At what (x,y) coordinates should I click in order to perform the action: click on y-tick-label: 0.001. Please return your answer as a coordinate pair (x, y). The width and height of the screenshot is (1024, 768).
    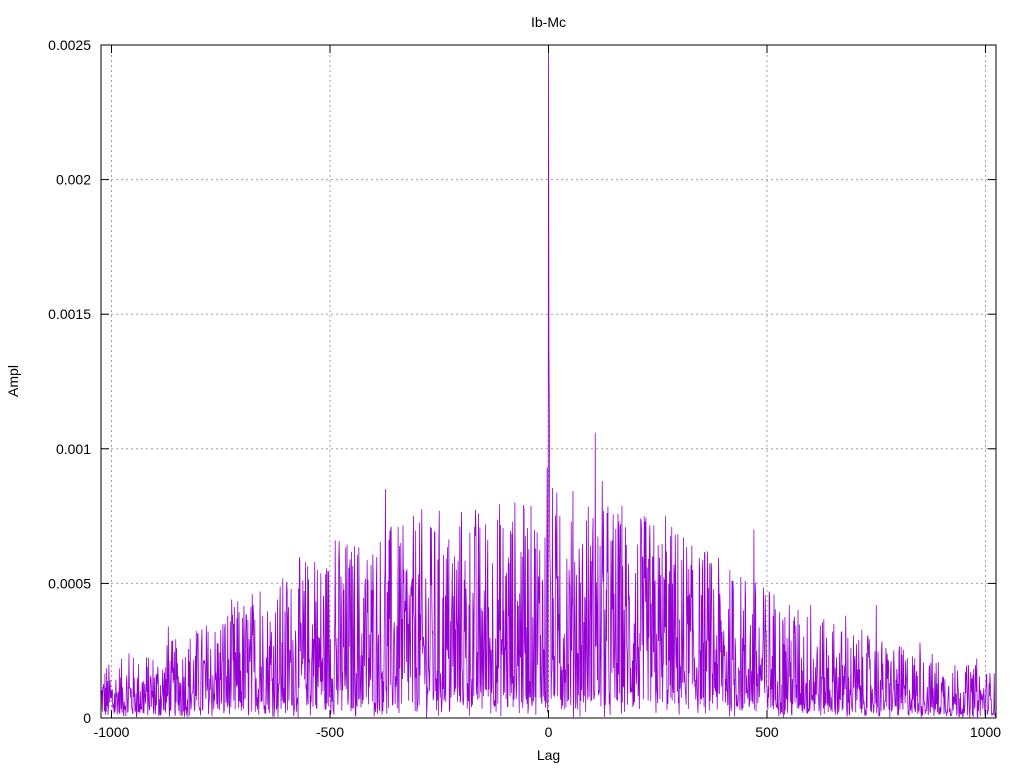
    Looking at the image, I should click on (73, 449).